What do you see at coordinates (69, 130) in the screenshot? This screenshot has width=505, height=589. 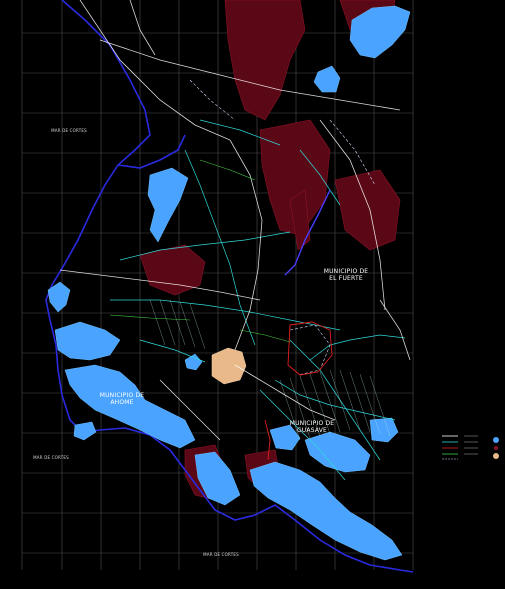 I see `label-west: MAR DE CORTES` at bounding box center [69, 130].